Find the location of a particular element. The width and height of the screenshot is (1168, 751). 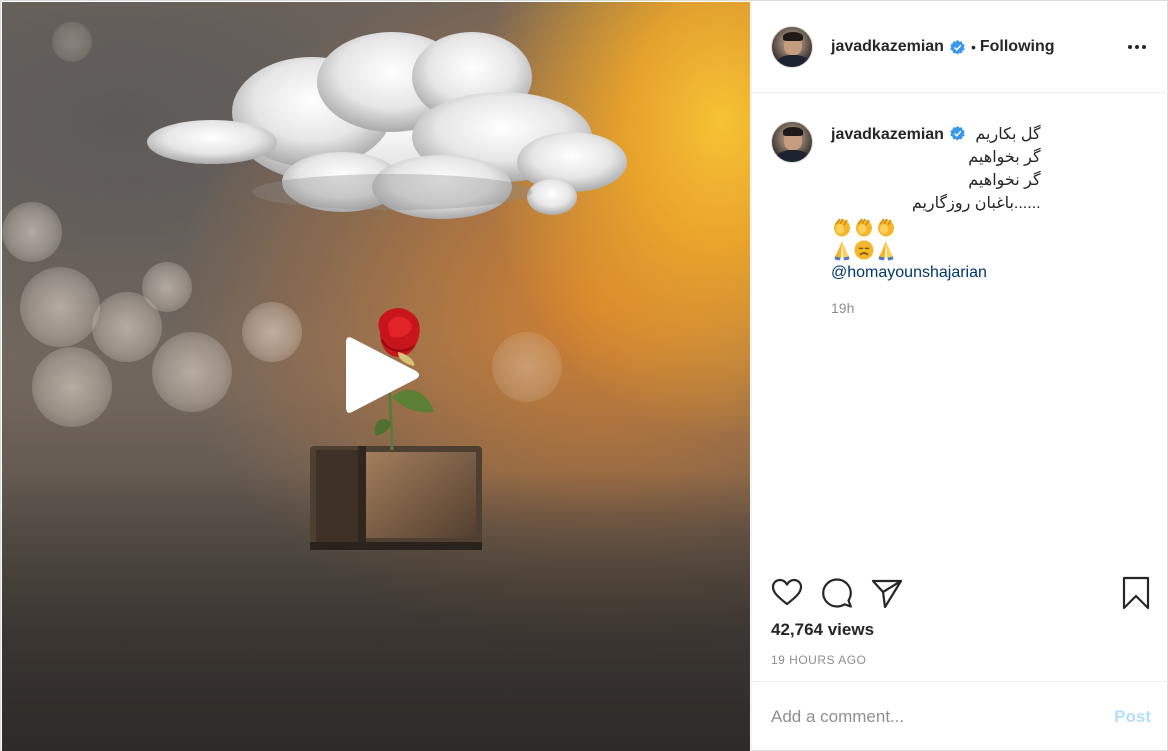

post-comment-button: Post is located at coordinates (1132, 717).